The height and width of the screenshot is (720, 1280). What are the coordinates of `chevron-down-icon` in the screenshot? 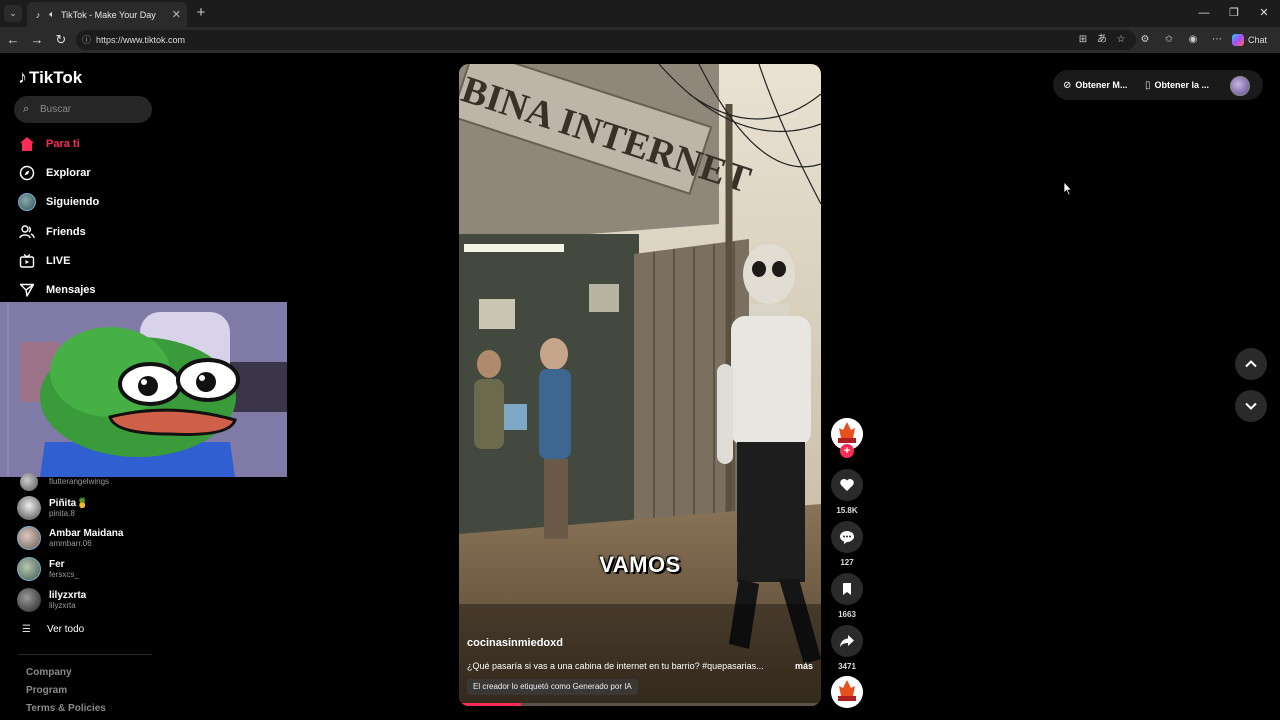 It's located at (1251, 406).